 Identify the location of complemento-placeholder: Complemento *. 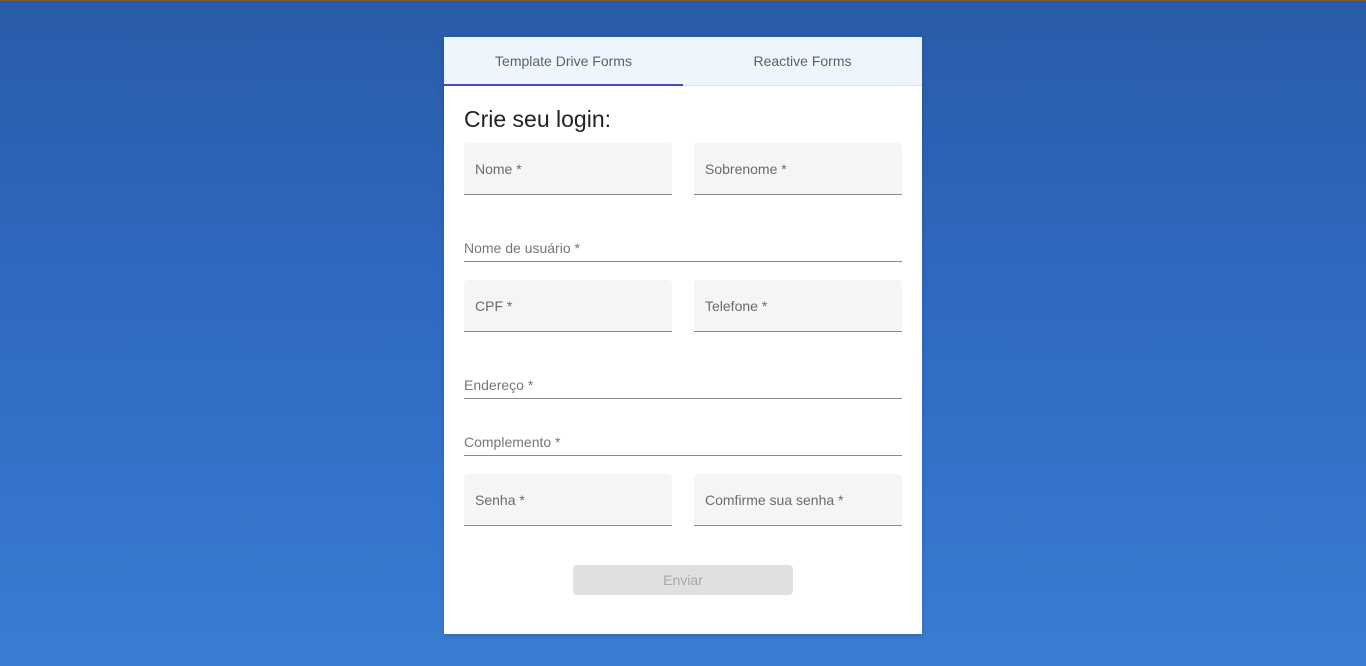
(512, 442).